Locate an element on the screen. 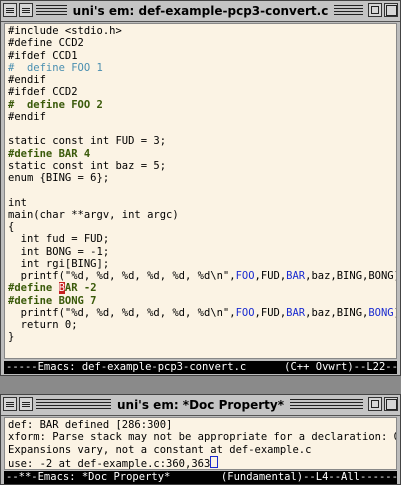 This screenshot has height=485, width=401. doc-line: use: -2 at def-example.c:360,363 is located at coordinates (200, 462).